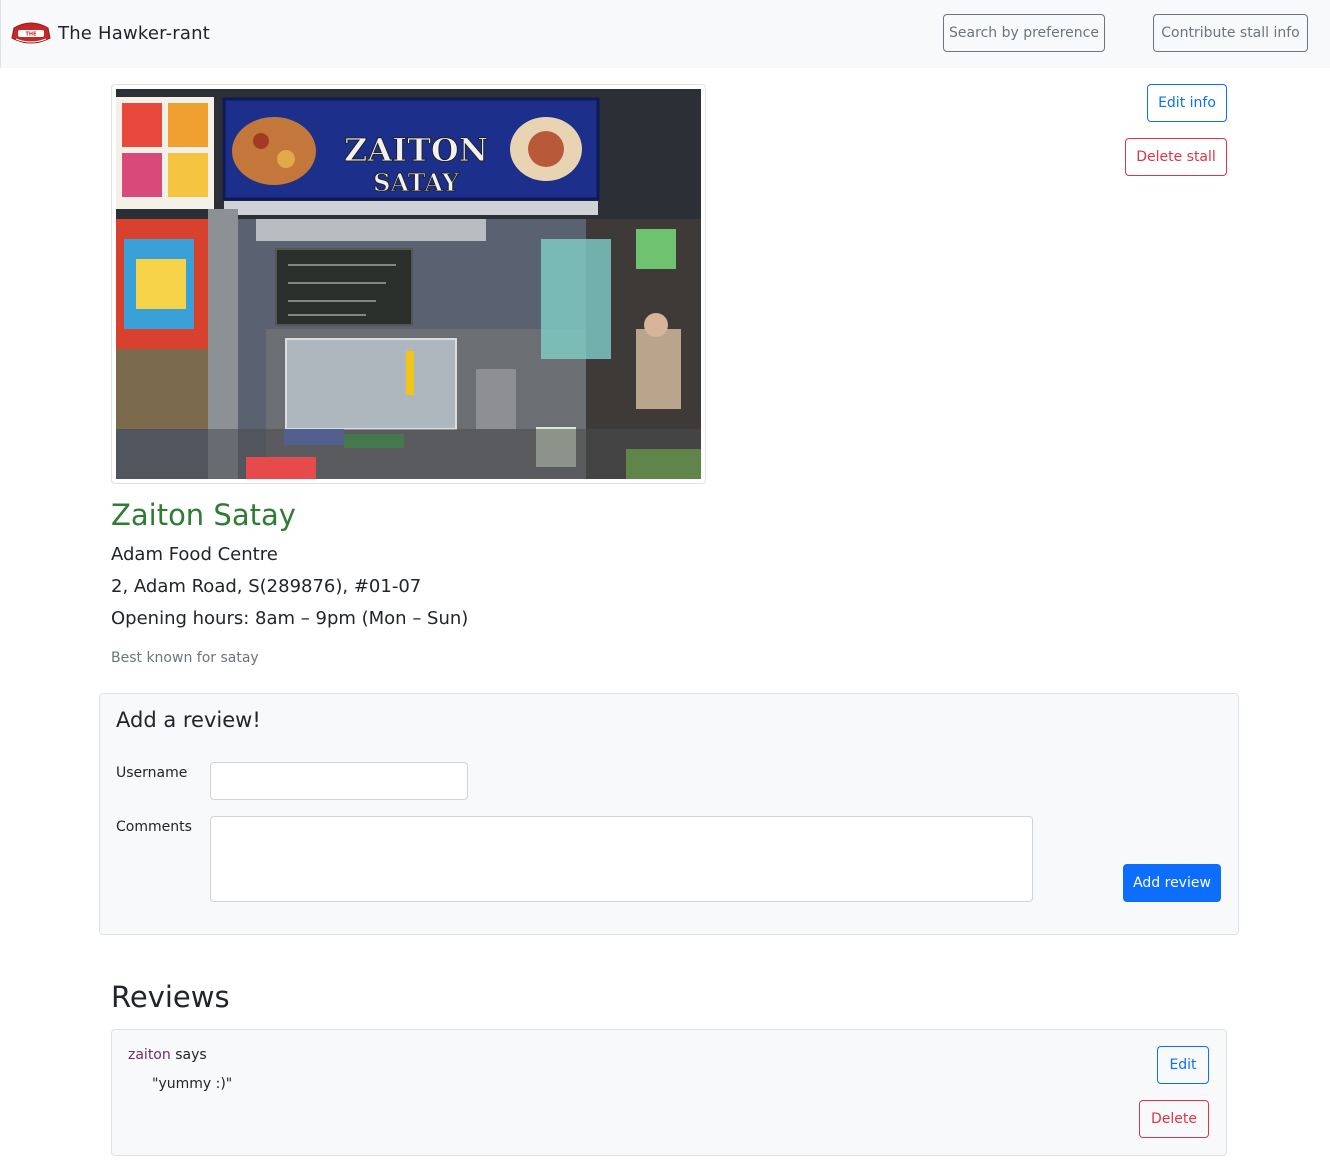 This screenshot has height=1166, width=1330. What do you see at coordinates (1230, 33) in the screenshot?
I see `contribute-stall-info-button: Contribute stall info` at bounding box center [1230, 33].